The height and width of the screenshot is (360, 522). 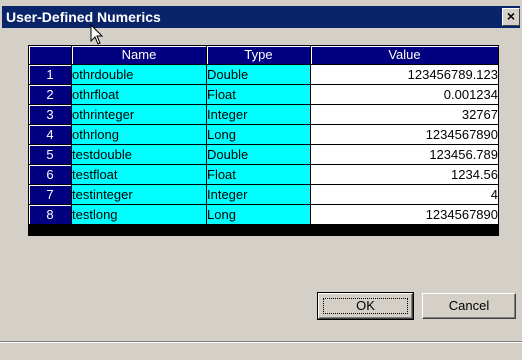 I want to click on name-cell: testlong, so click(x=139, y=215).